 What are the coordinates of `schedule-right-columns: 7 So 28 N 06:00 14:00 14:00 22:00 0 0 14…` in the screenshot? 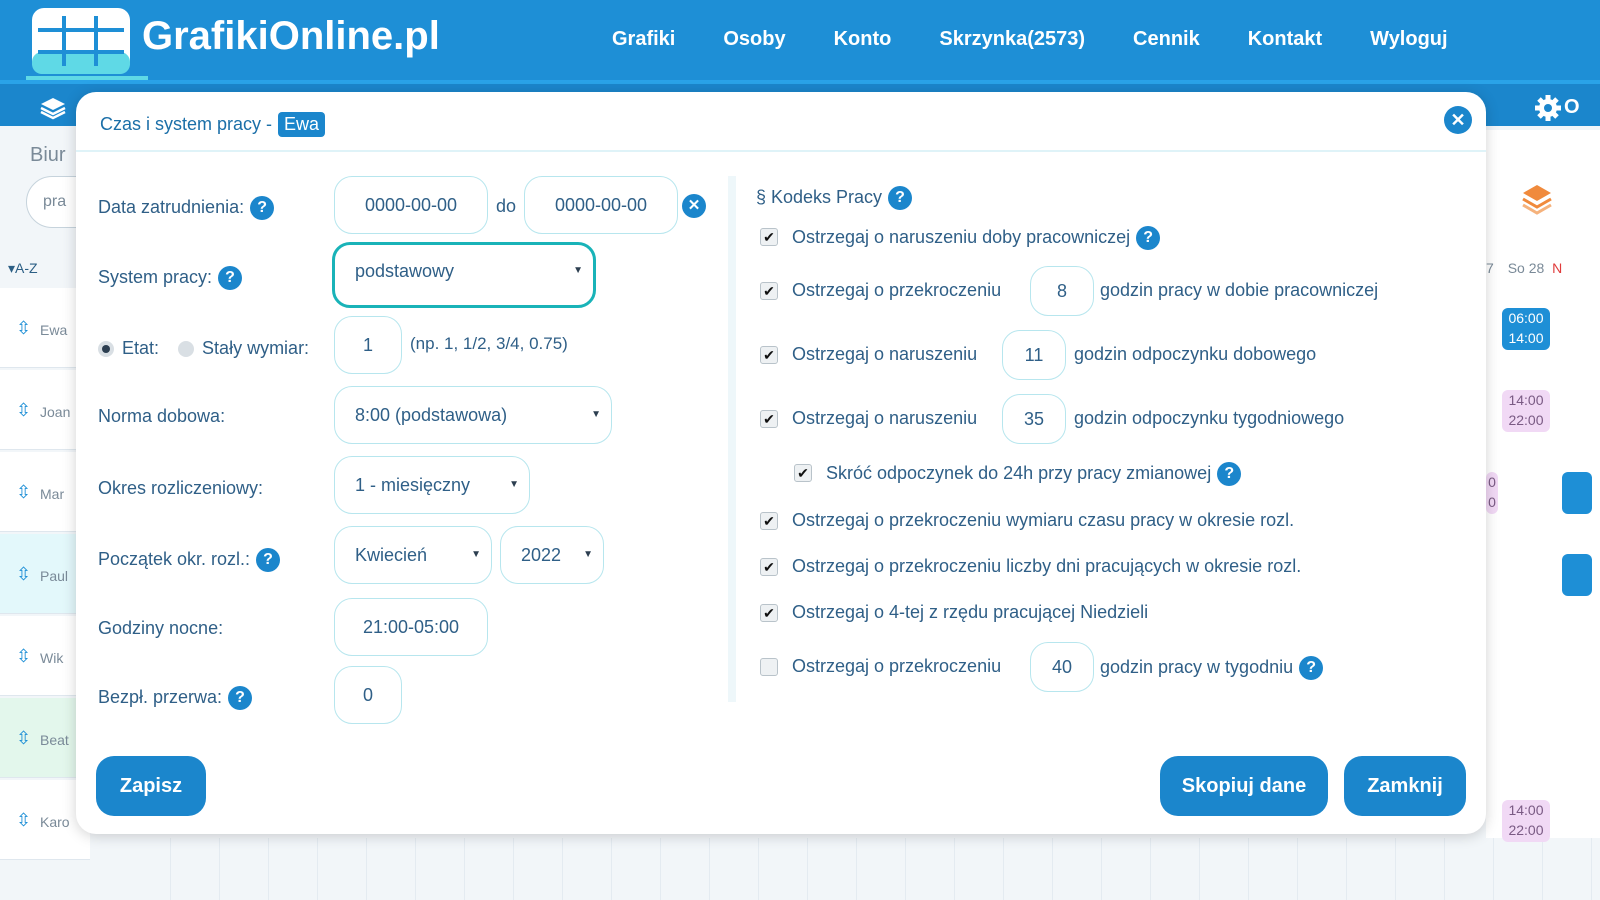 It's located at (1543, 486).